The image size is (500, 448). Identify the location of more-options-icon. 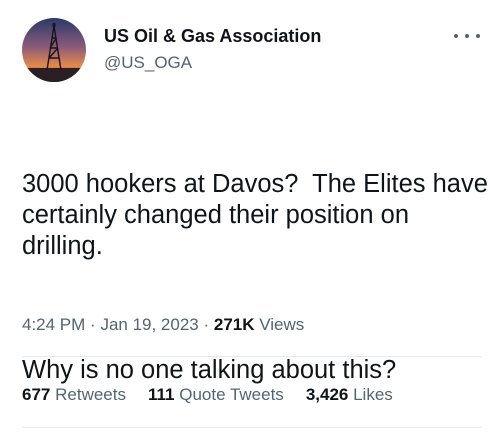
(467, 36).